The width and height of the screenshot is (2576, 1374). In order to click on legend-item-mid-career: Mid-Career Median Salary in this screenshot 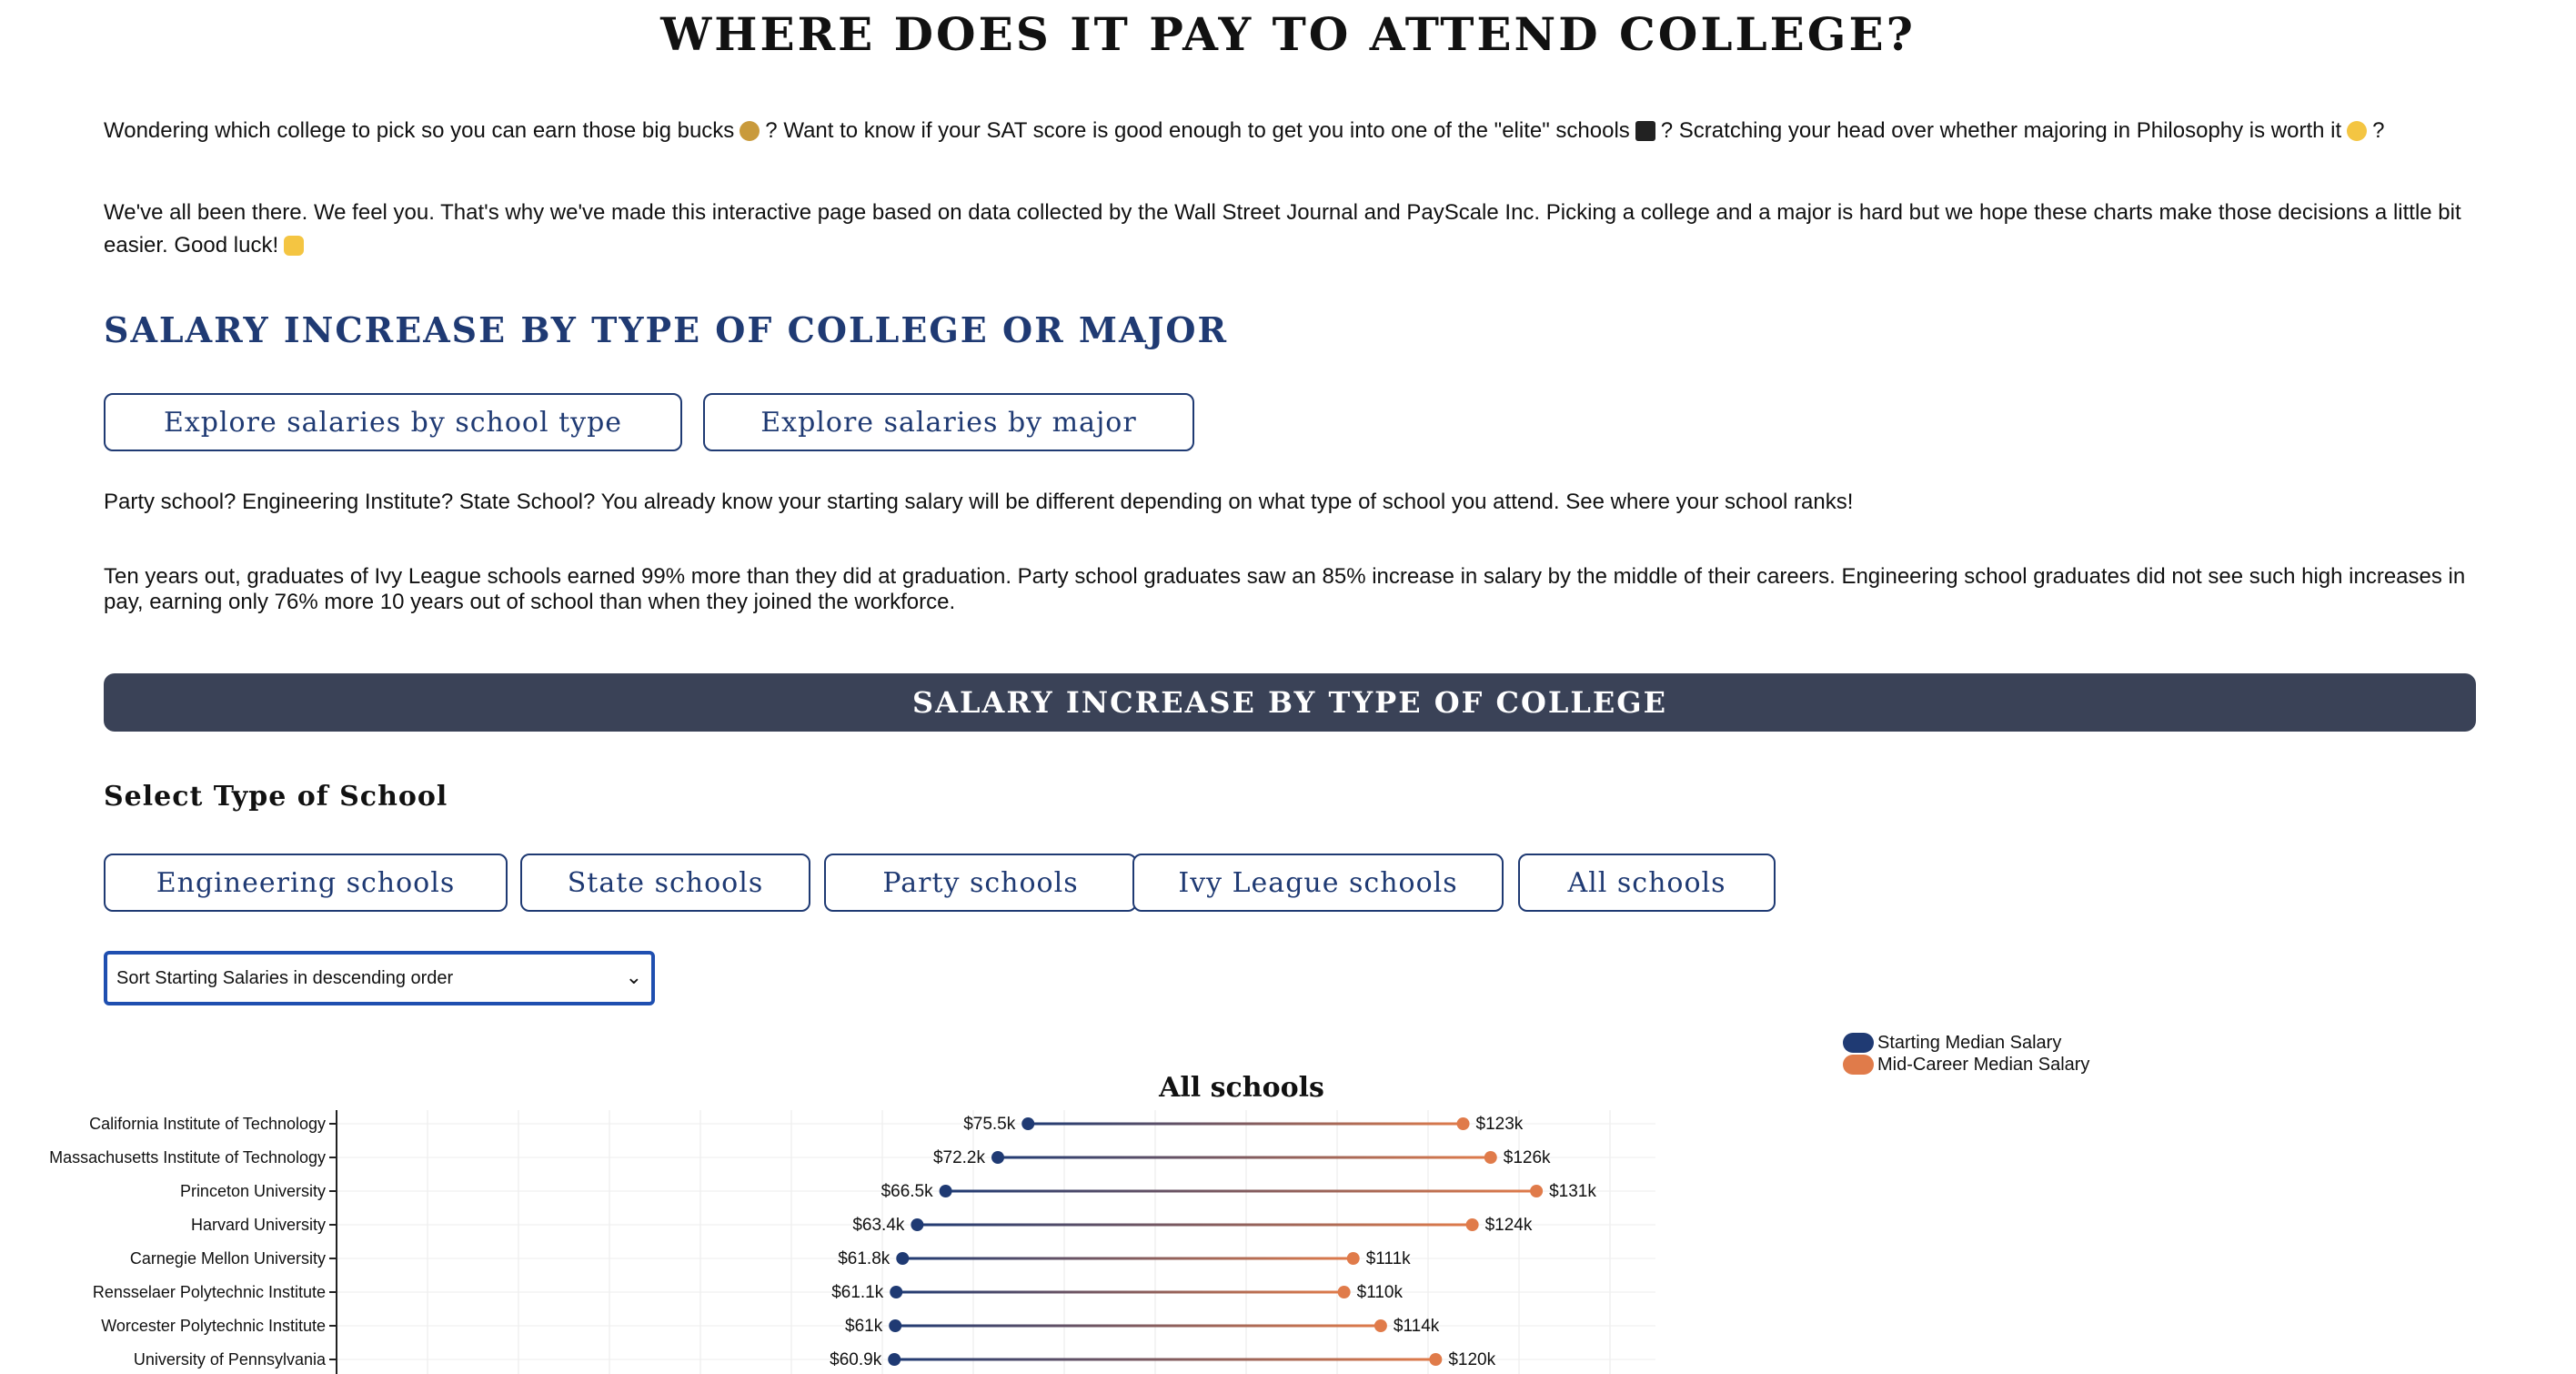, I will do `click(1966, 1065)`.